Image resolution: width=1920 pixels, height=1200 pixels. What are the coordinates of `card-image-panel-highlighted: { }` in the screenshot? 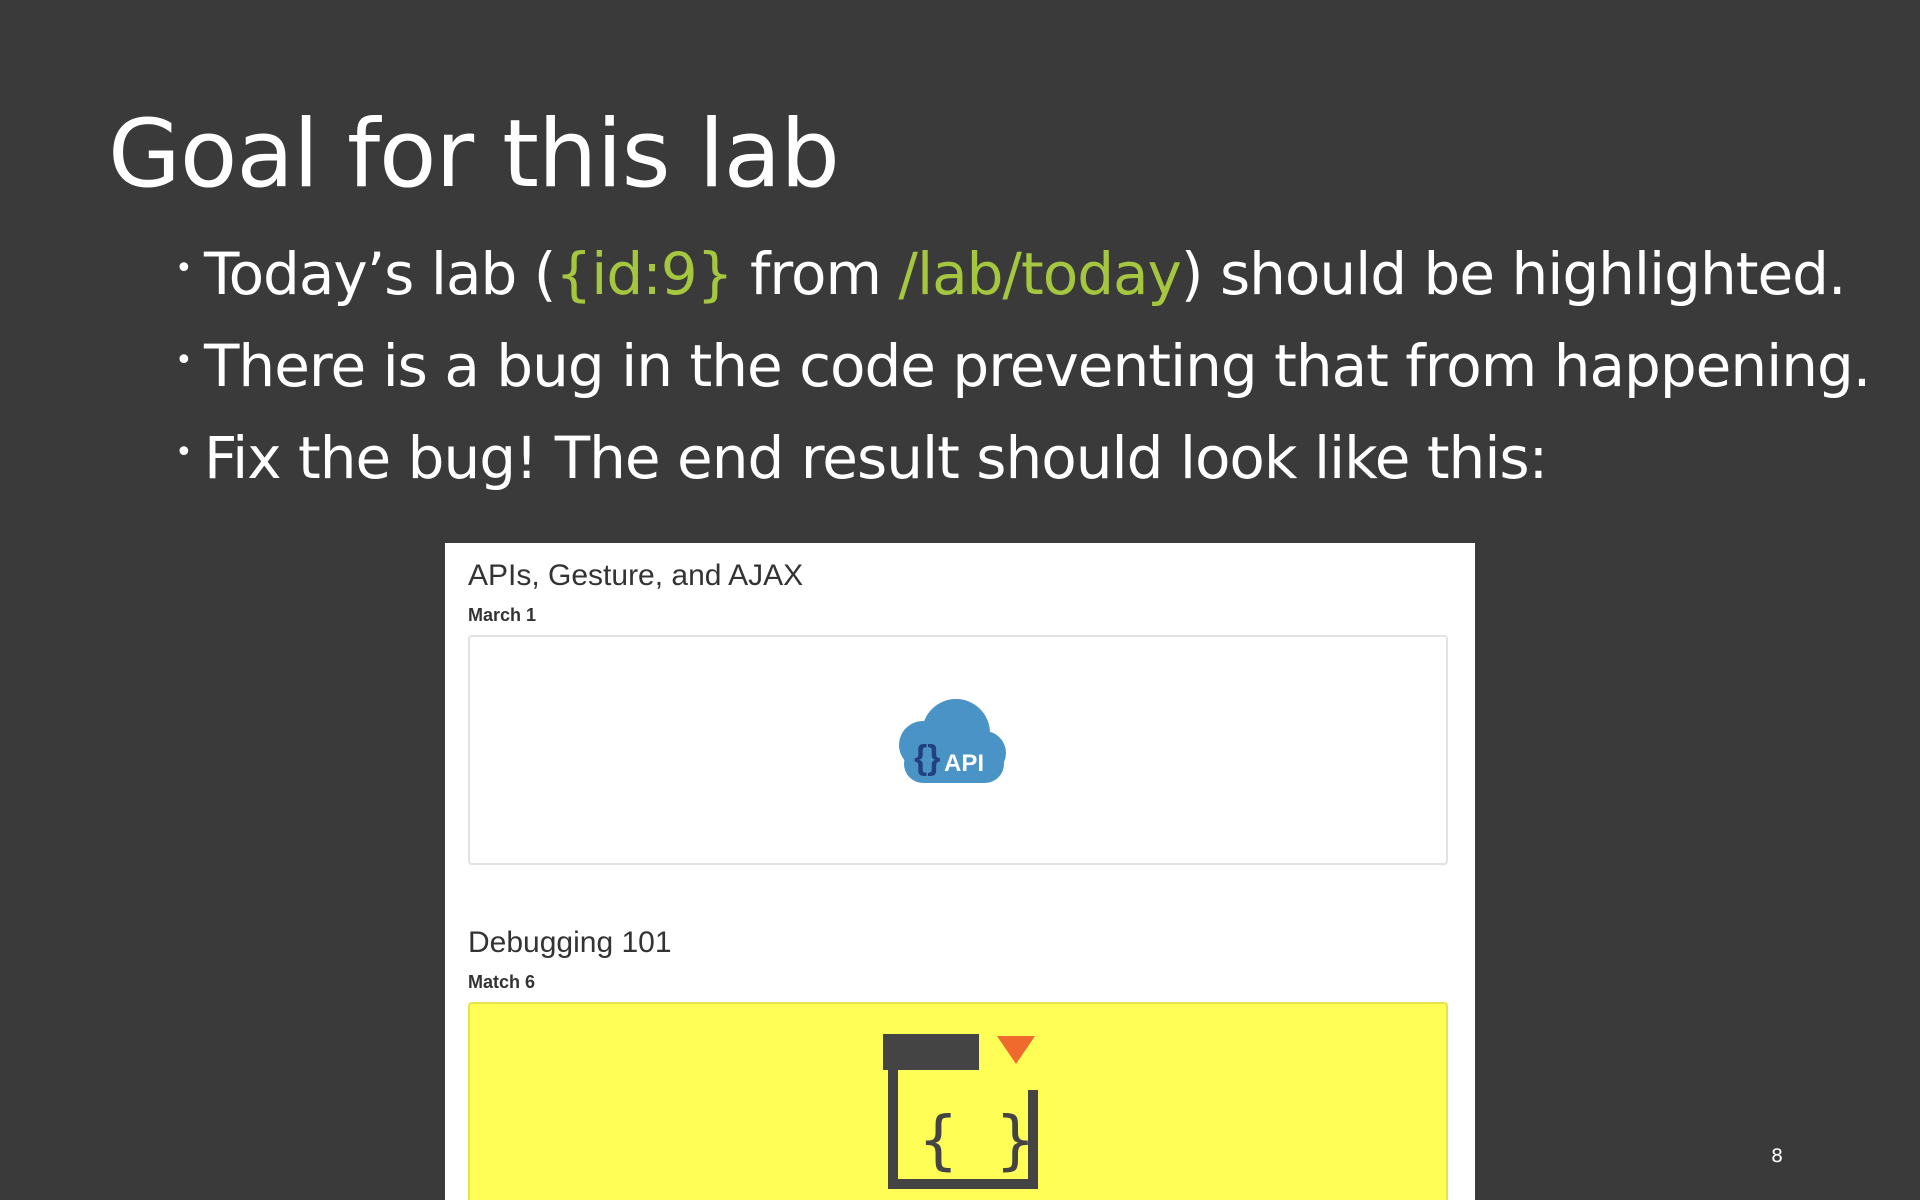 It's located at (958, 1101).